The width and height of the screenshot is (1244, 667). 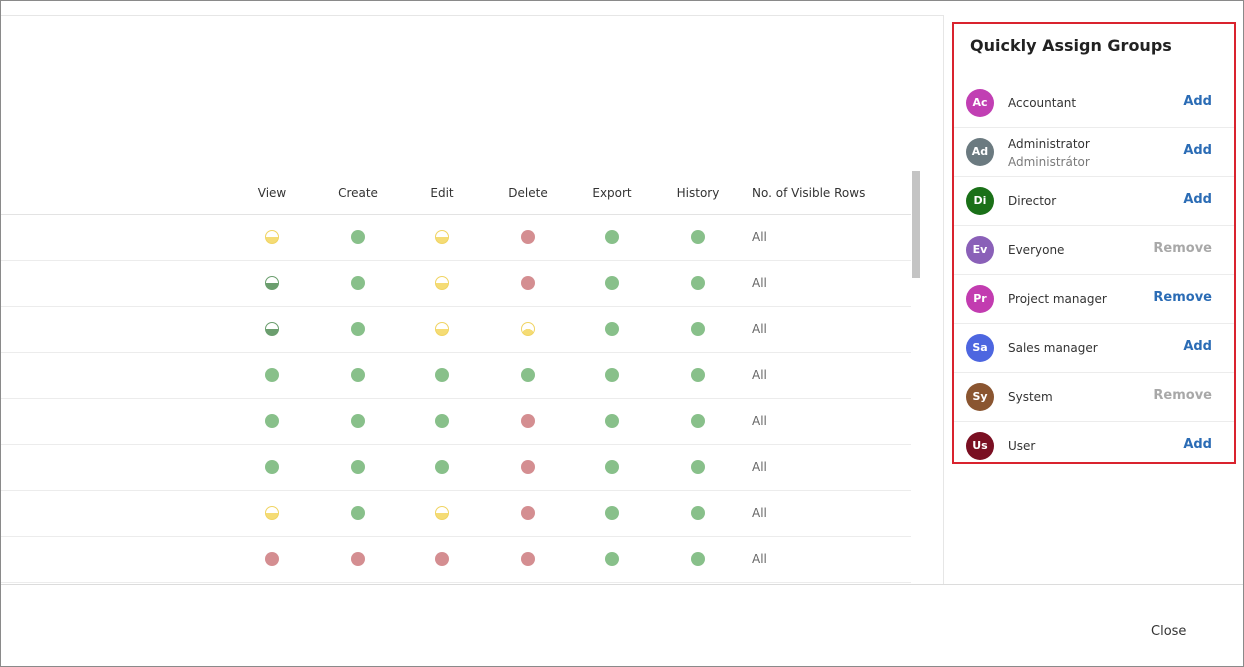 I want to click on group-name: Director, so click(x=1032, y=201).